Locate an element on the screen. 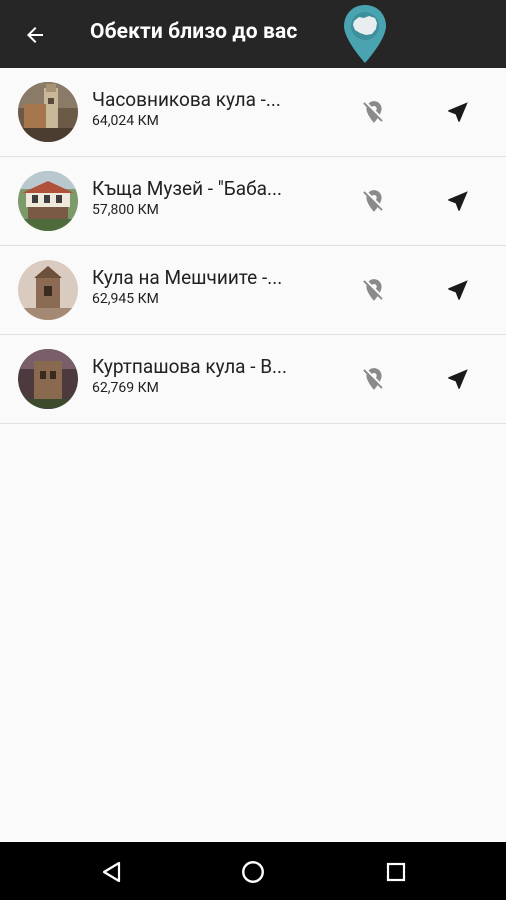 The height and width of the screenshot is (900, 506). system-recents-button is located at coordinates (396, 872).